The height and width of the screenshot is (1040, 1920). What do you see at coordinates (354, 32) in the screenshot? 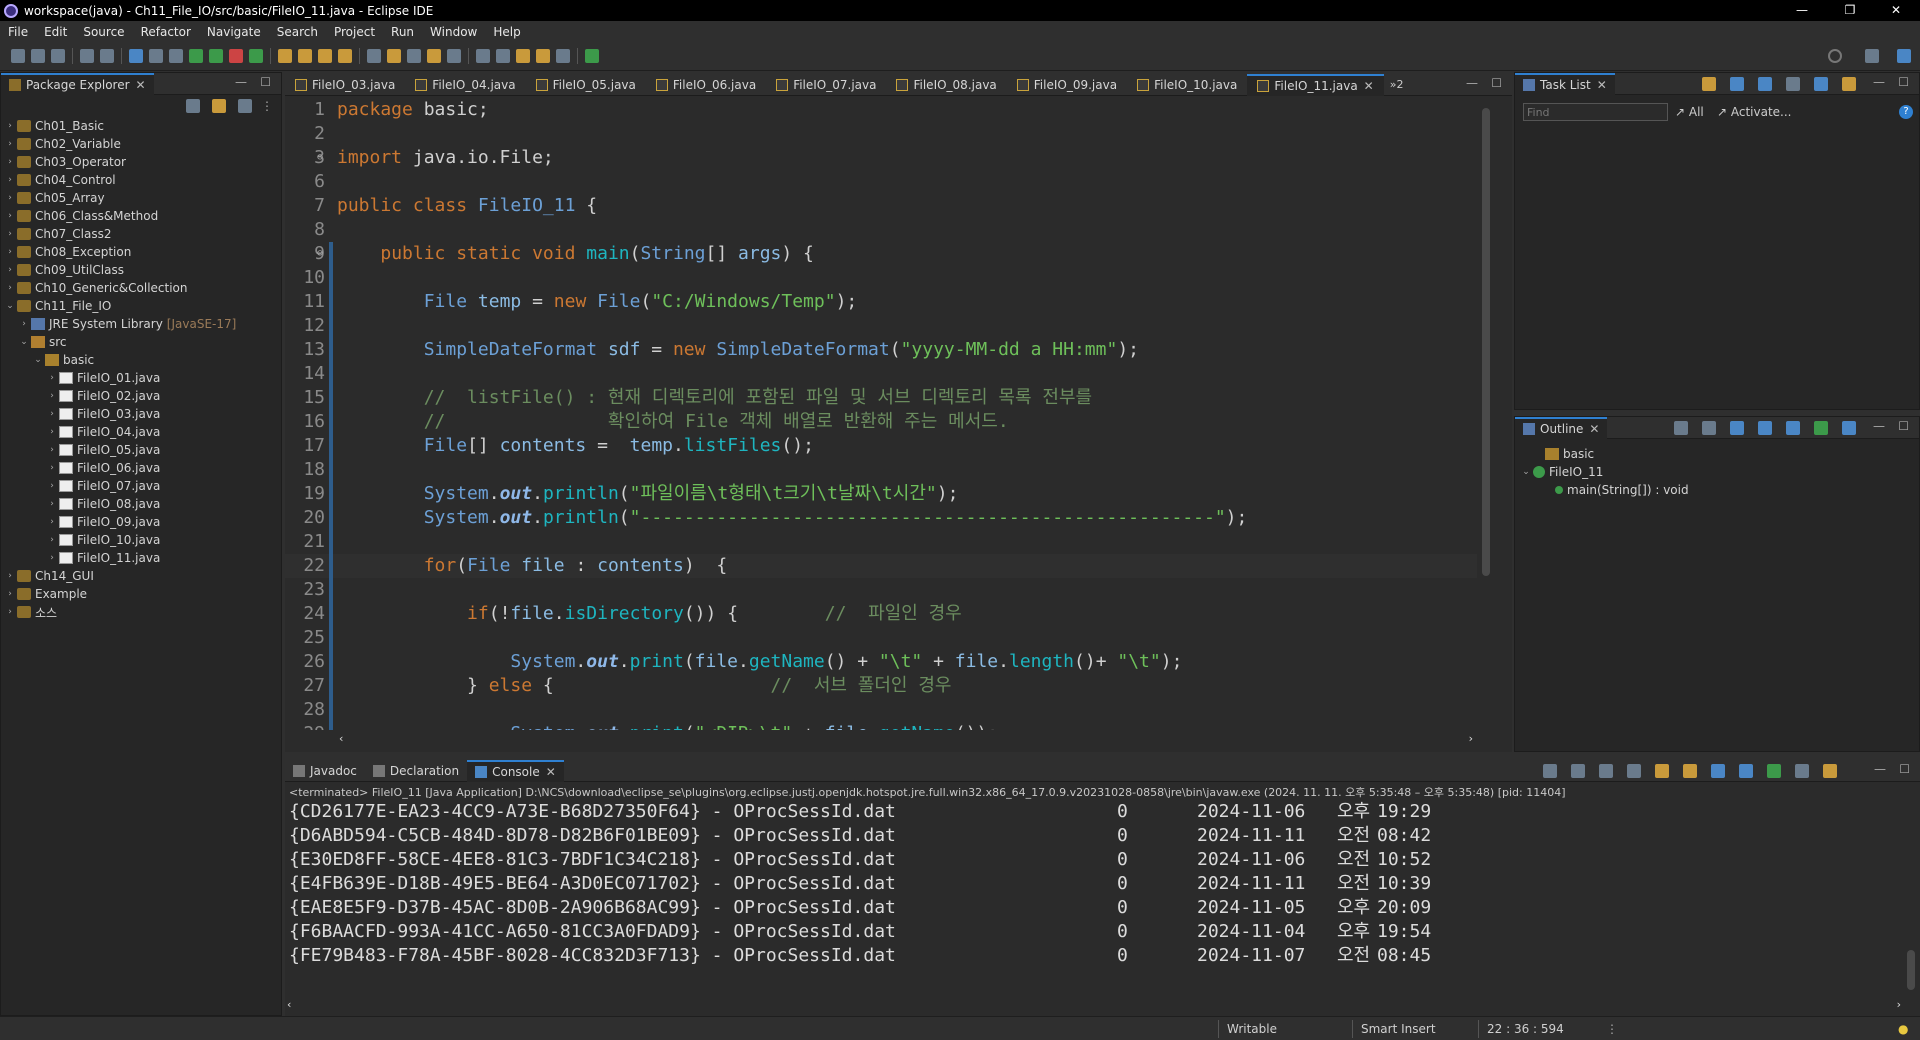
I see `menu-project: Project` at bounding box center [354, 32].